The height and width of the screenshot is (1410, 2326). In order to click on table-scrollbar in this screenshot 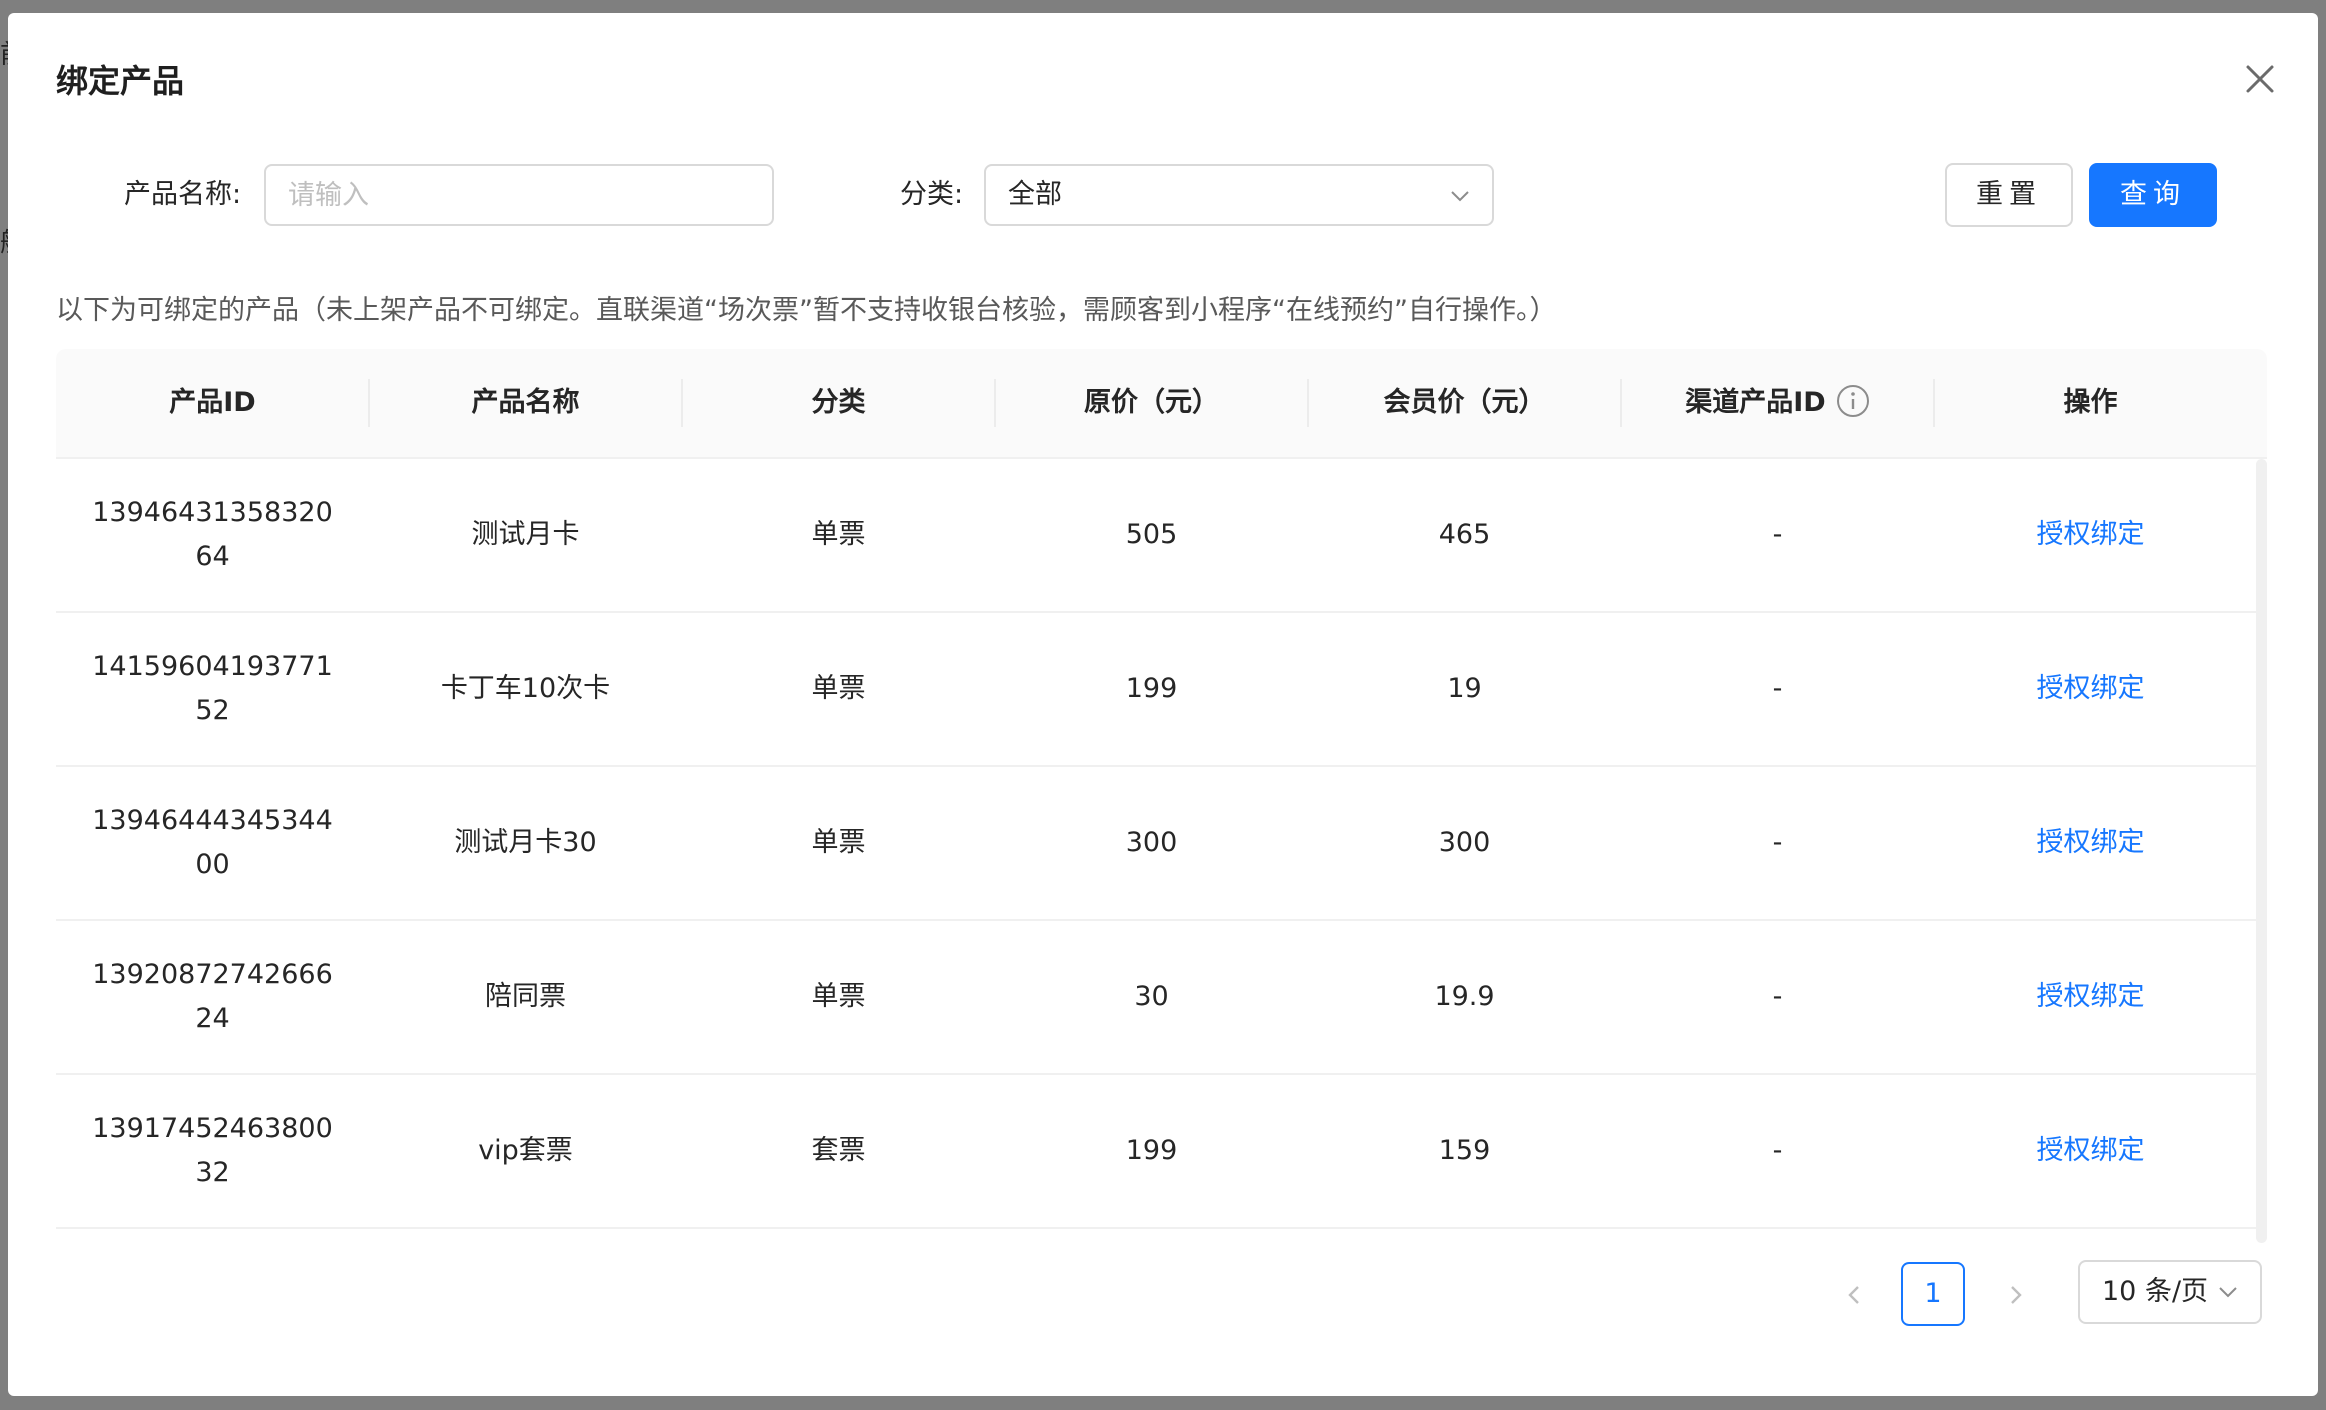, I will do `click(2261, 851)`.